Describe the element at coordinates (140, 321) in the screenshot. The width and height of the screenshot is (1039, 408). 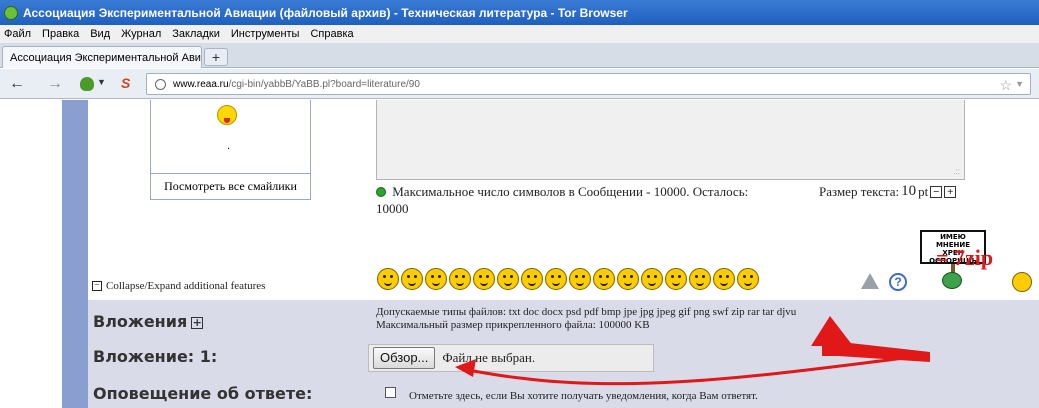
I see `attachments-label-text: Вложения` at that location.